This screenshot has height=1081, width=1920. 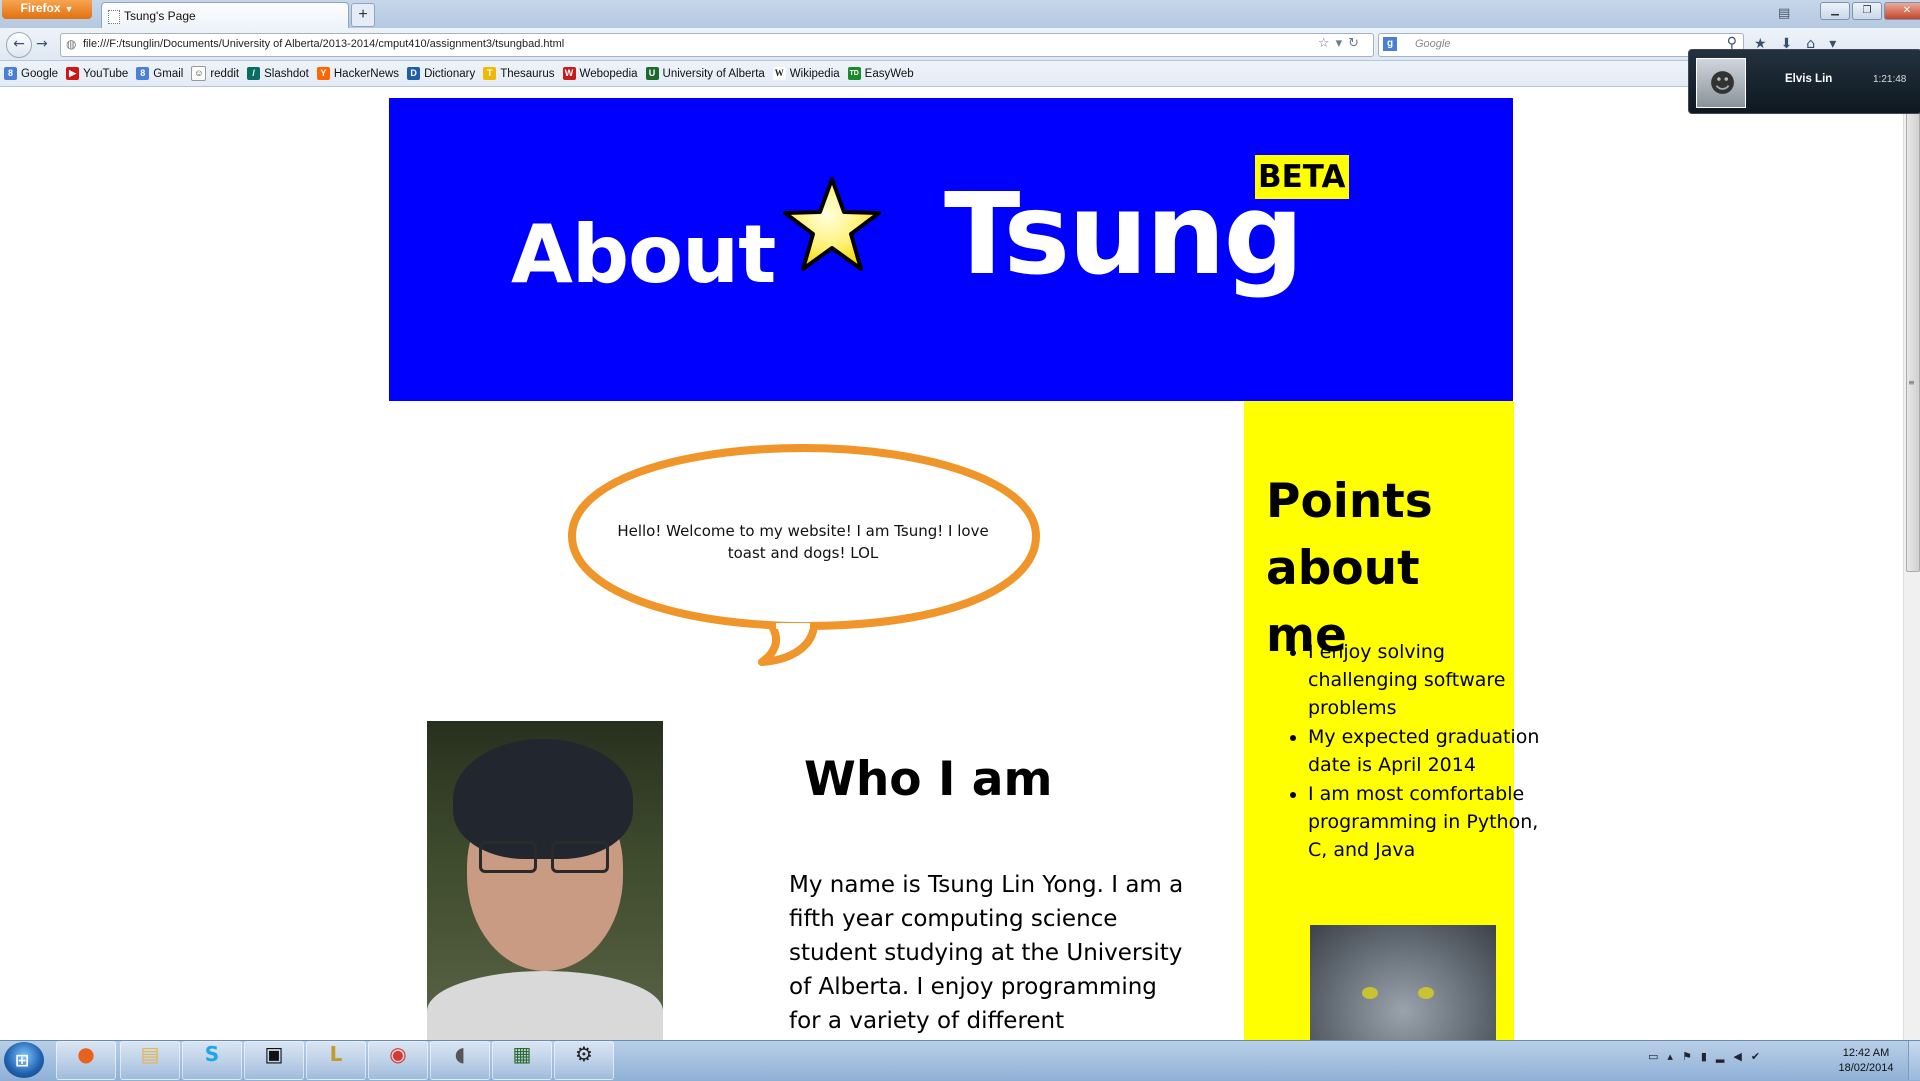 What do you see at coordinates (286, 73) in the screenshot?
I see `bookmark-label: Slashdot` at bounding box center [286, 73].